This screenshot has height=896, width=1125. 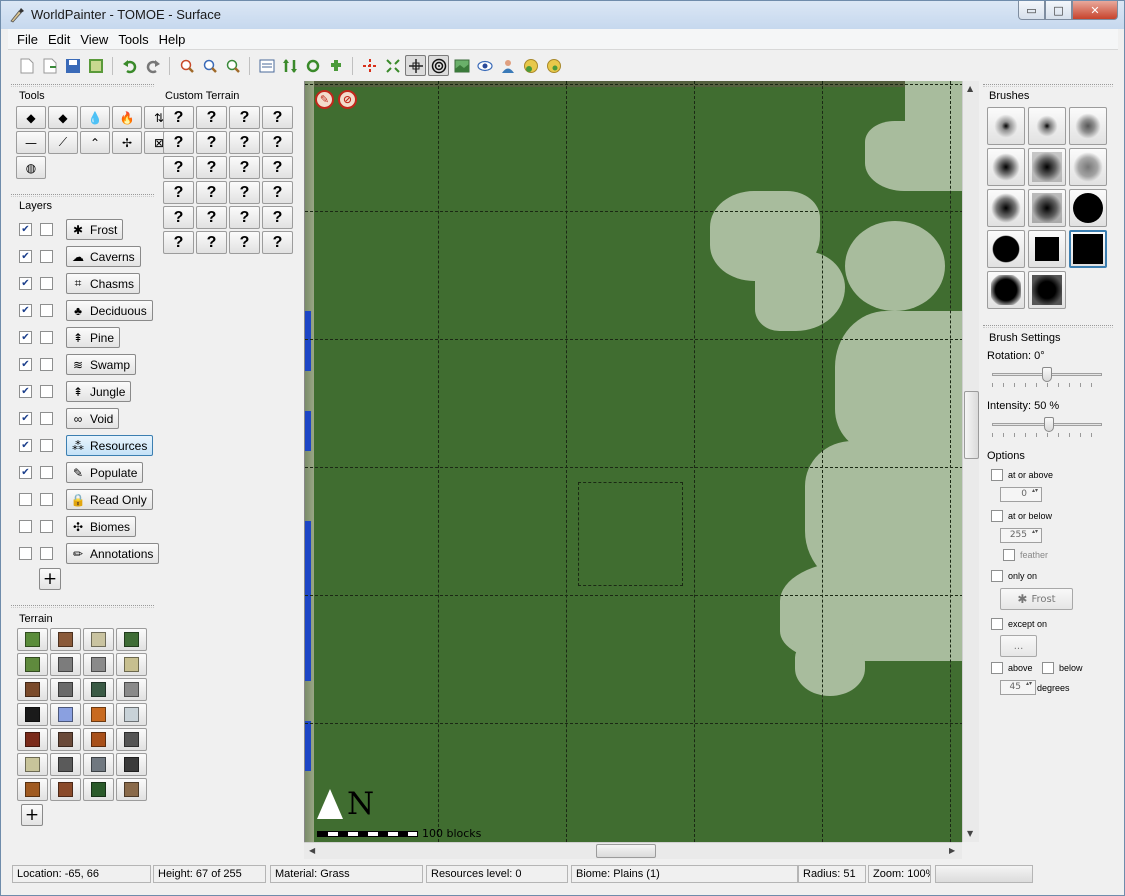 What do you see at coordinates (415, 65) in the screenshot?
I see `grid-icon` at bounding box center [415, 65].